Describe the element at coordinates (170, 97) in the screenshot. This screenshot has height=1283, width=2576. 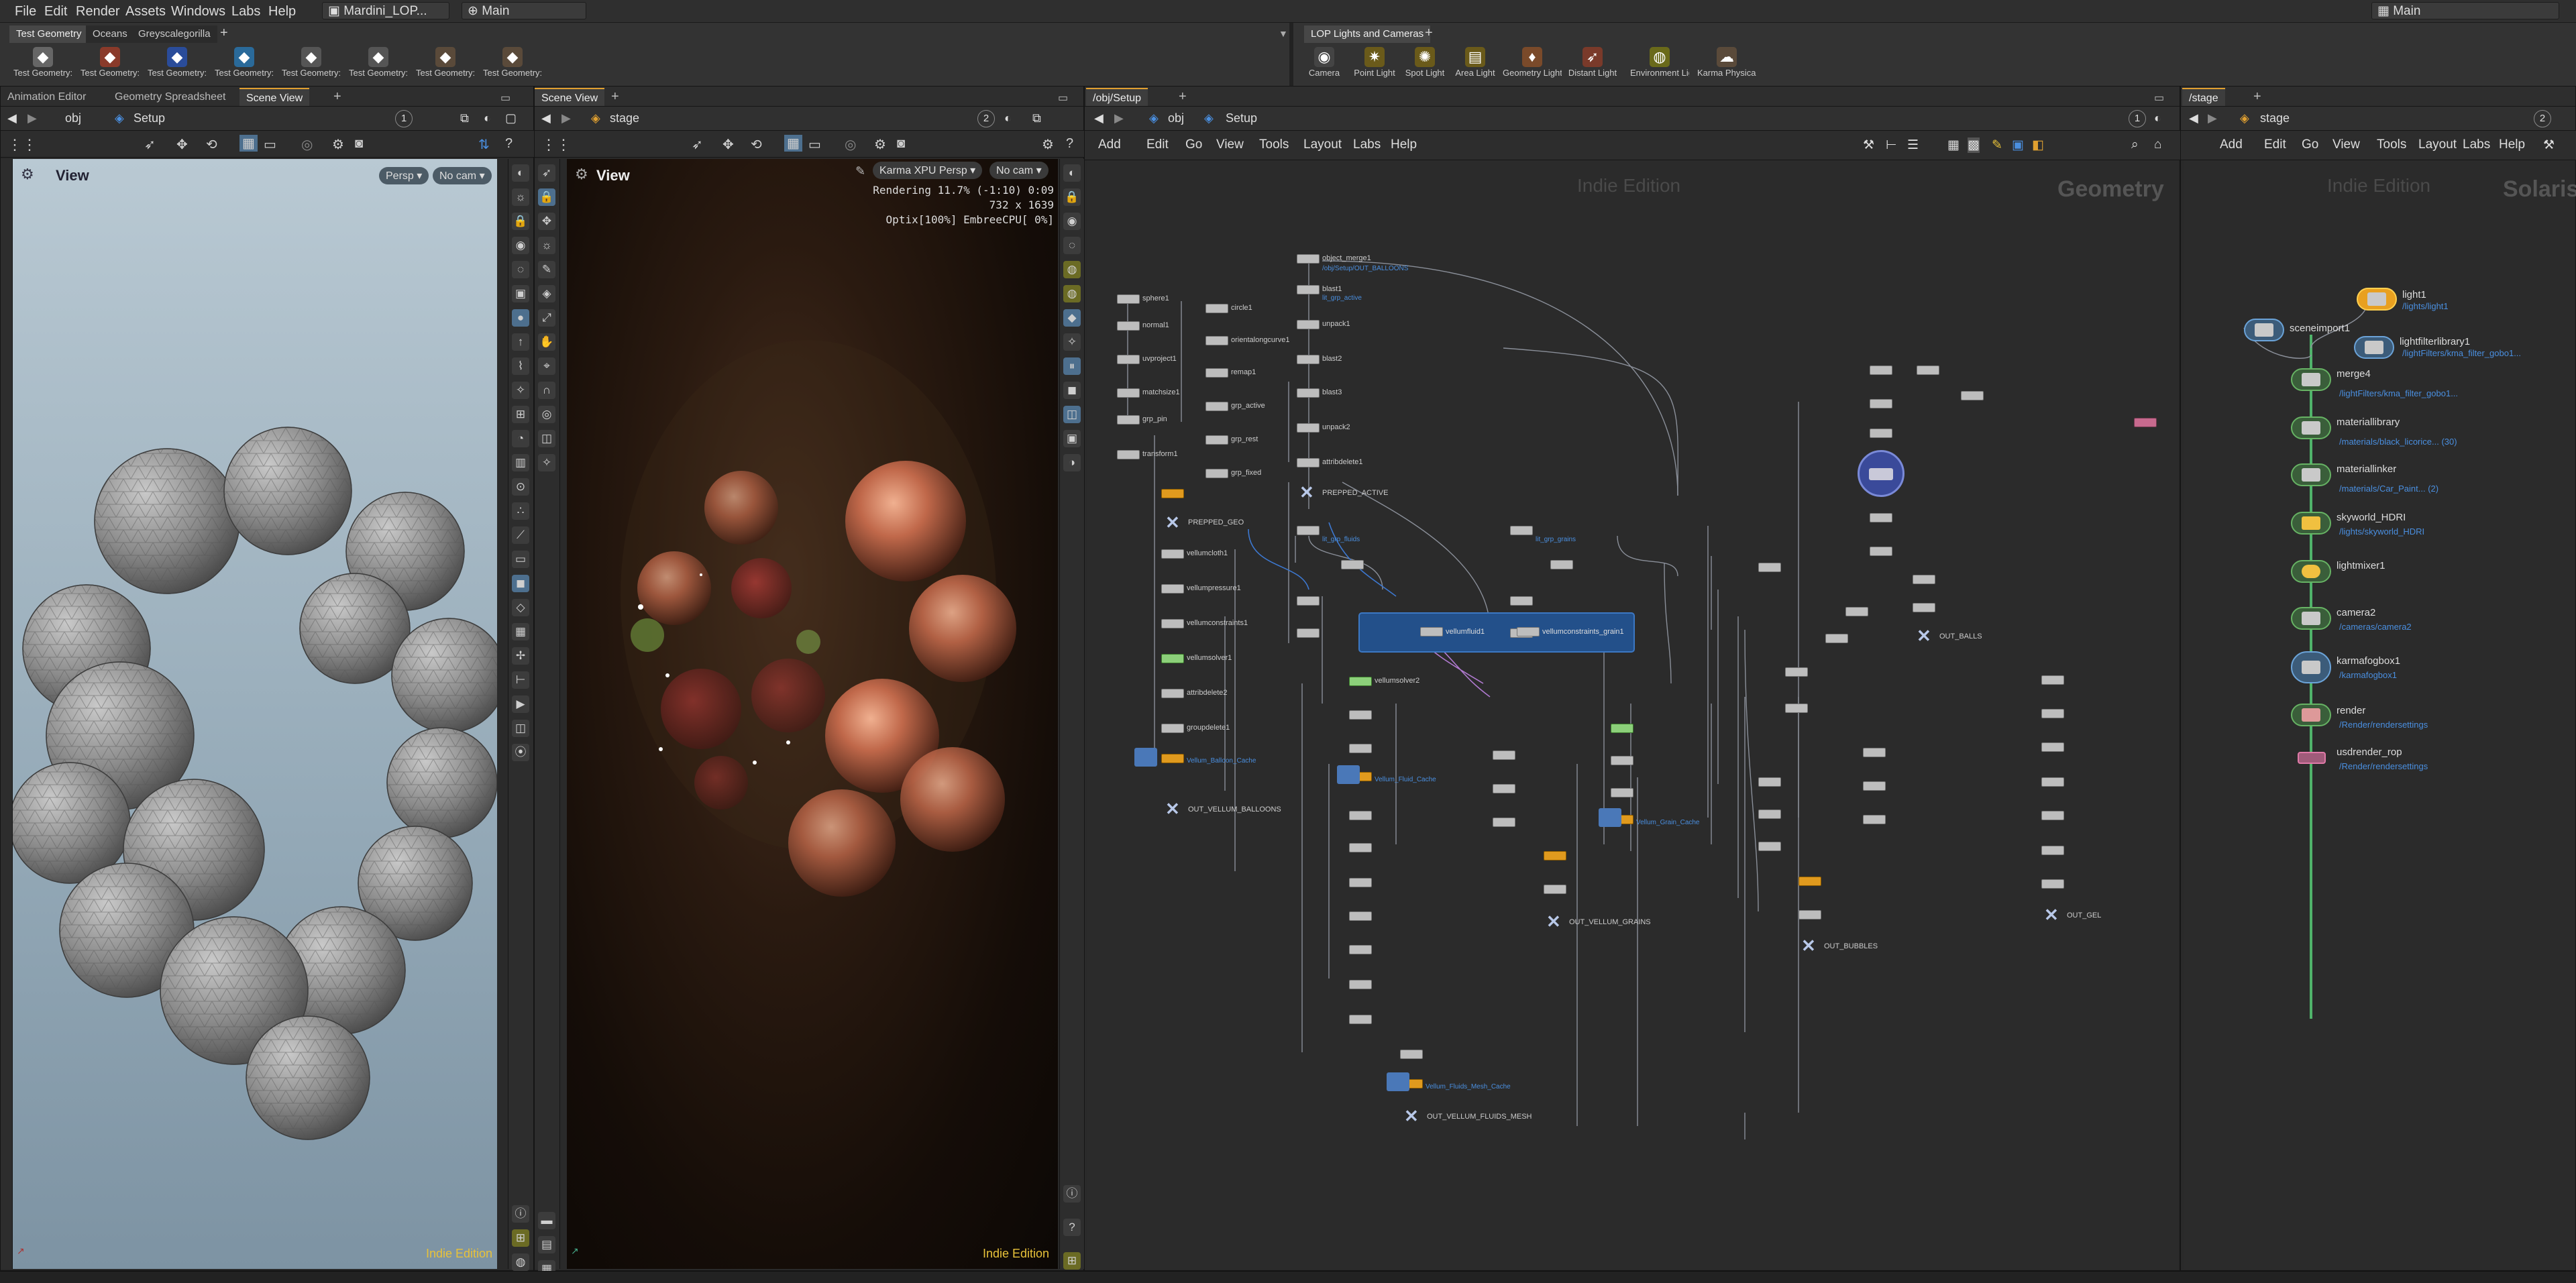
I see `tab-geometry-spreadsheet: Geometry Spreadsheet` at that location.